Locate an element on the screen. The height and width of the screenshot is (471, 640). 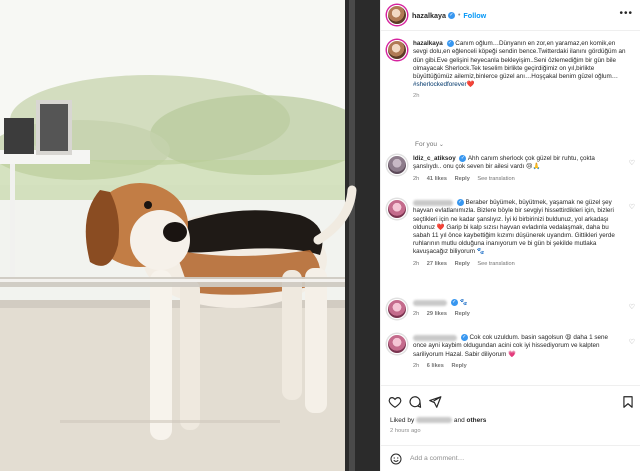
caption-username: hazalkaya is located at coordinates (428, 43).